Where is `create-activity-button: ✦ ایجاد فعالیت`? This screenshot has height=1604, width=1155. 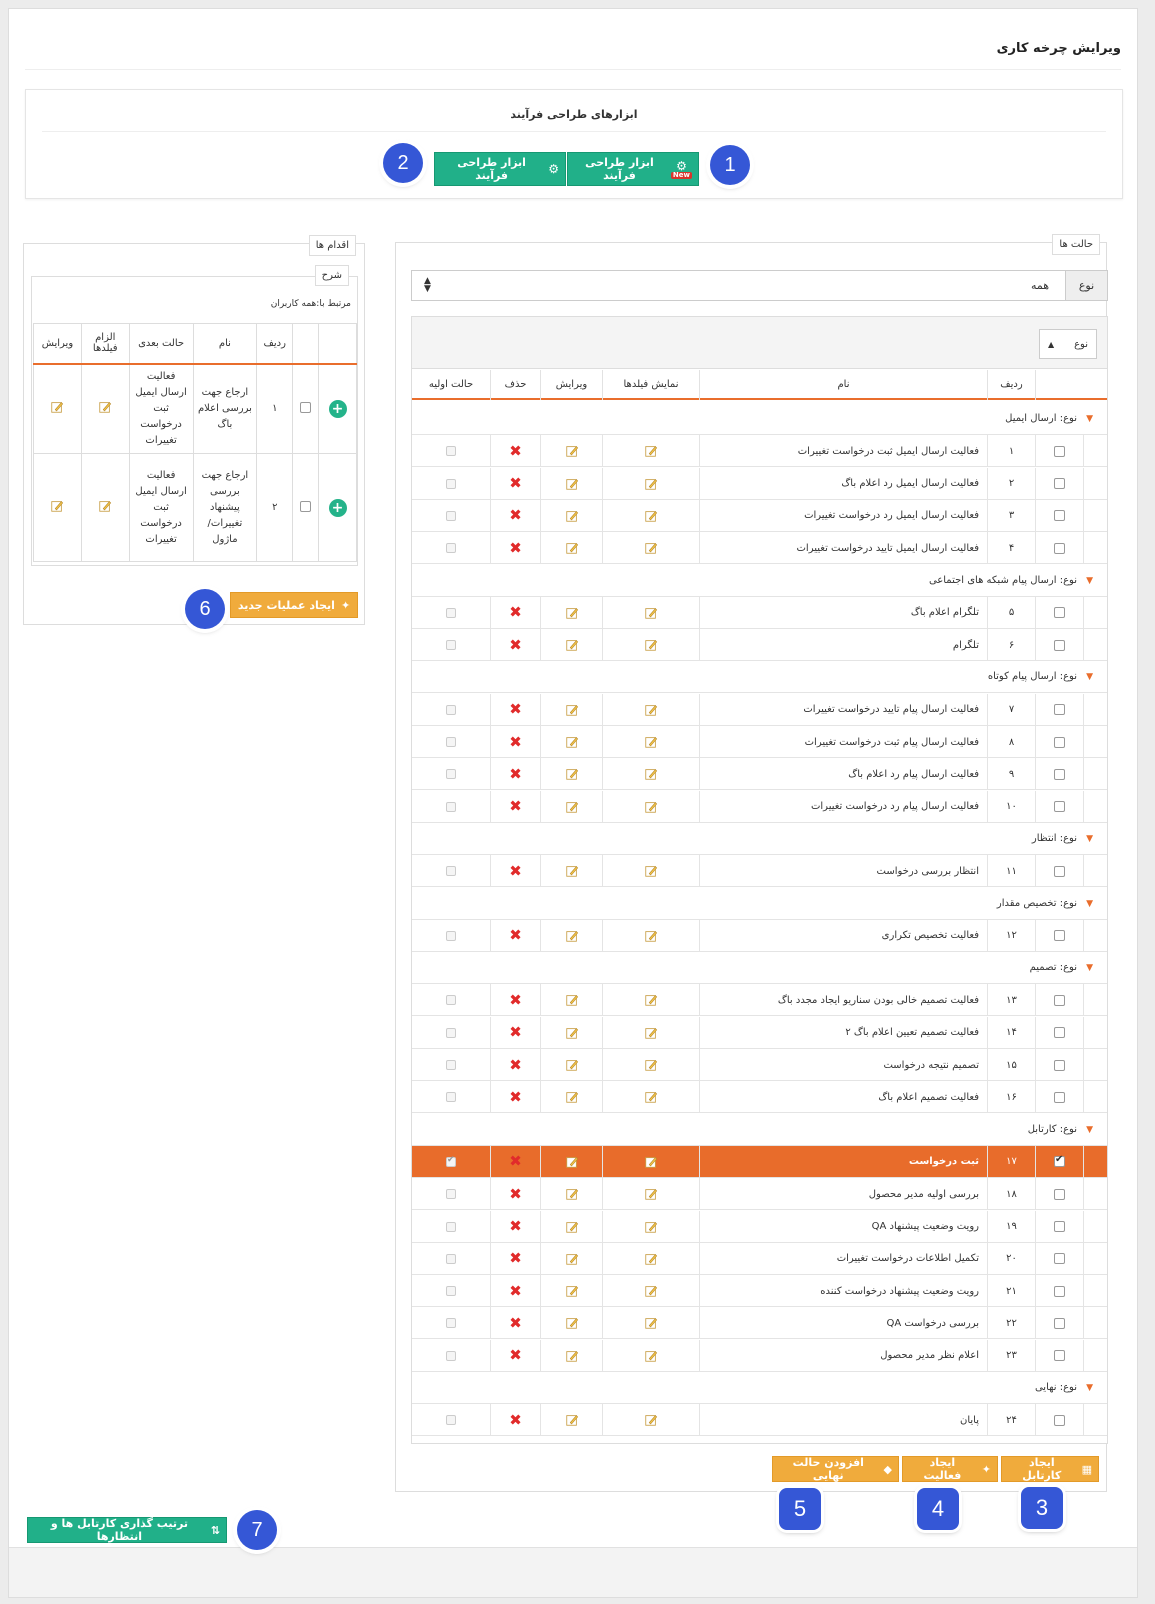
create-activity-button: ✦ ایجاد فعالیت is located at coordinates (950, 1469).